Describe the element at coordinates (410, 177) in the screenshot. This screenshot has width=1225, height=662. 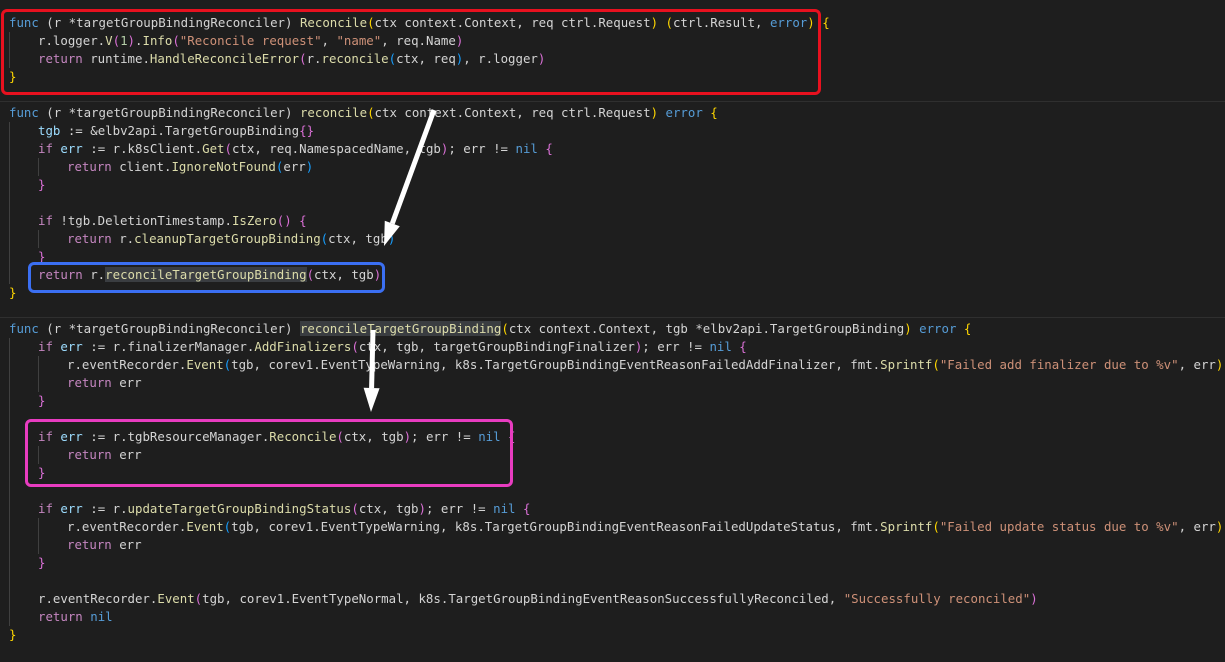
I see `arrow-down-left-icon` at that location.